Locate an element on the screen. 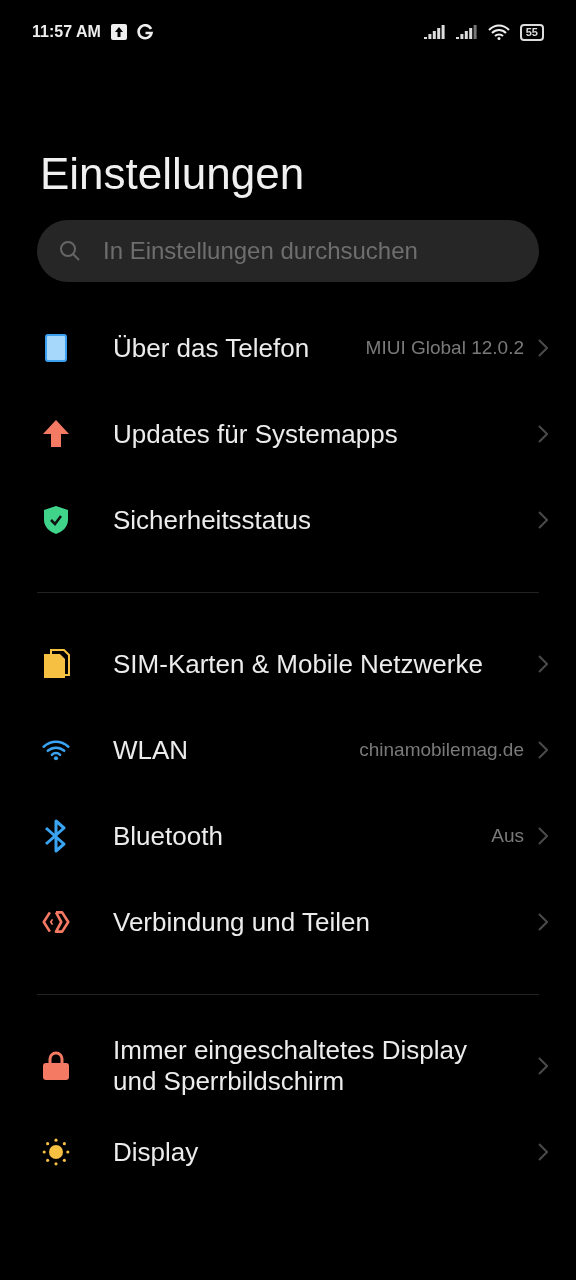 The height and width of the screenshot is (1280, 576). shield-check-icon is located at coordinates (56, 520).